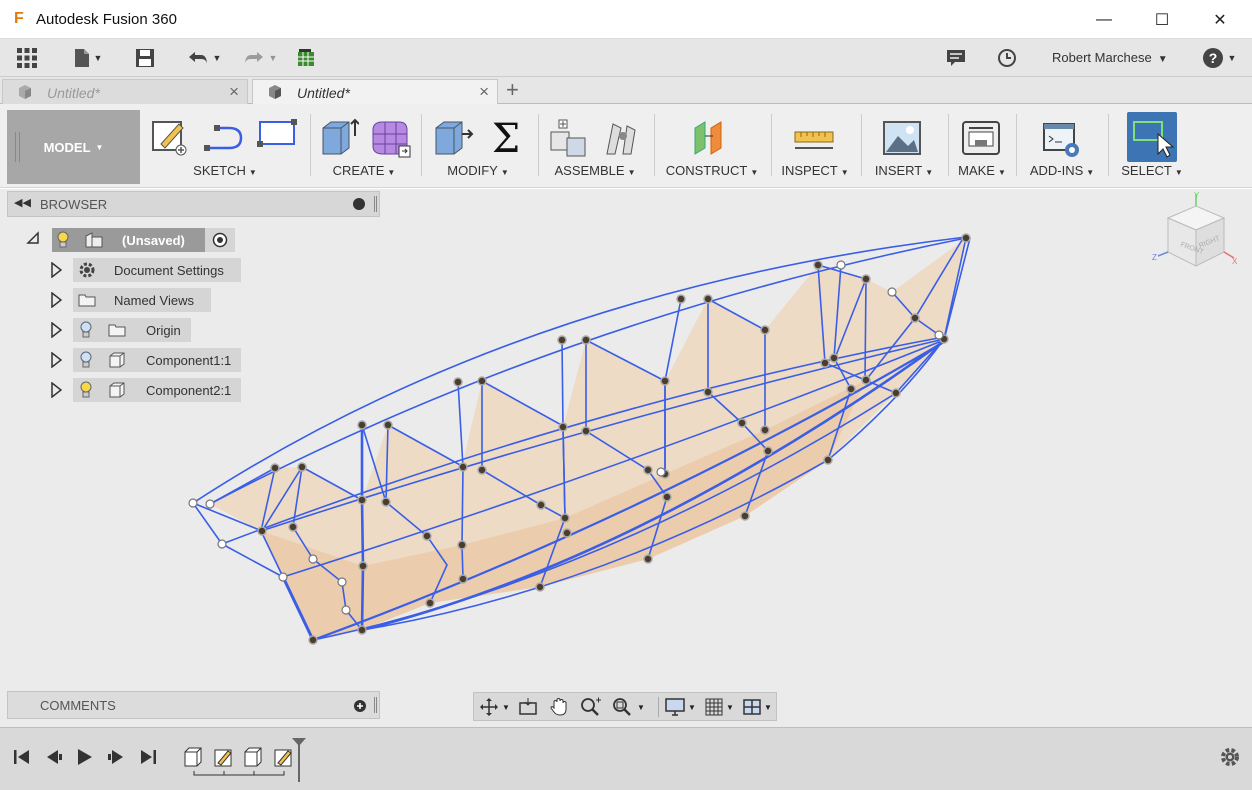 The height and width of the screenshot is (790, 1252). What do you see at coordinates (17, 147) in the screenshot?
I see `grip-handle` at bounding box center [17, 147].